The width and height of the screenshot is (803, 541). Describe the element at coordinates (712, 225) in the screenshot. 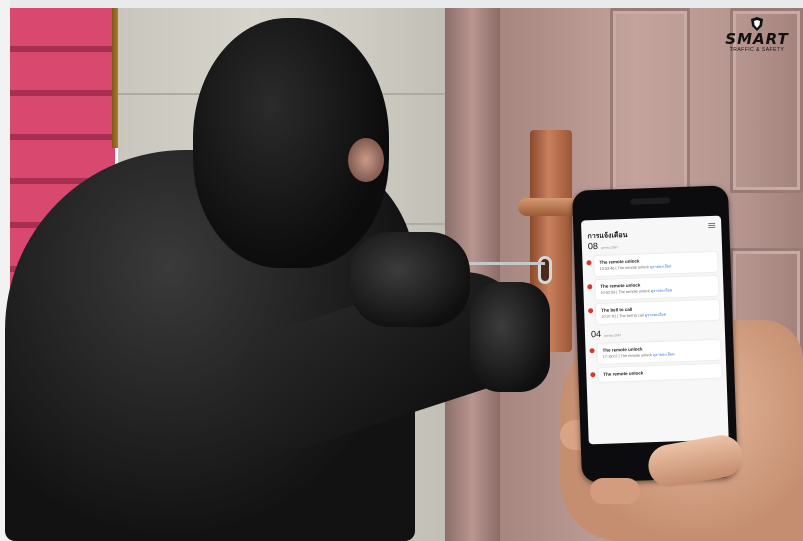

I see `menu-icon` at that location.